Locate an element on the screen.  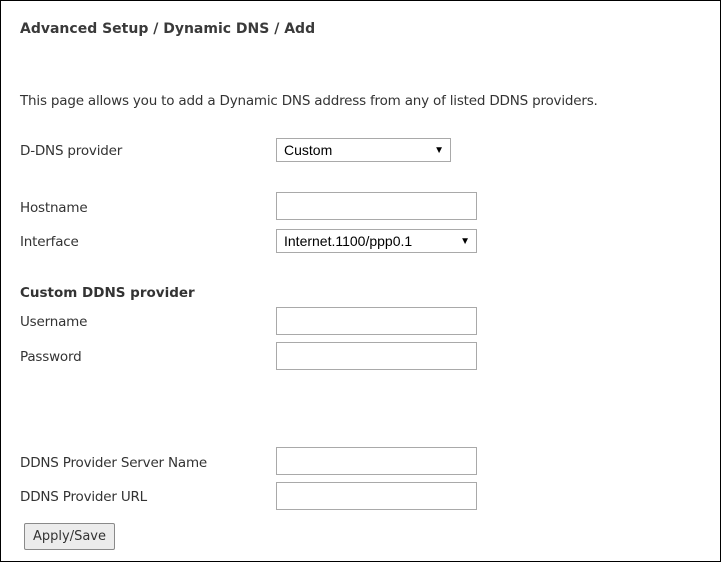
ddns-provider-selected-value: Custom is located at coordinates (308, 150).